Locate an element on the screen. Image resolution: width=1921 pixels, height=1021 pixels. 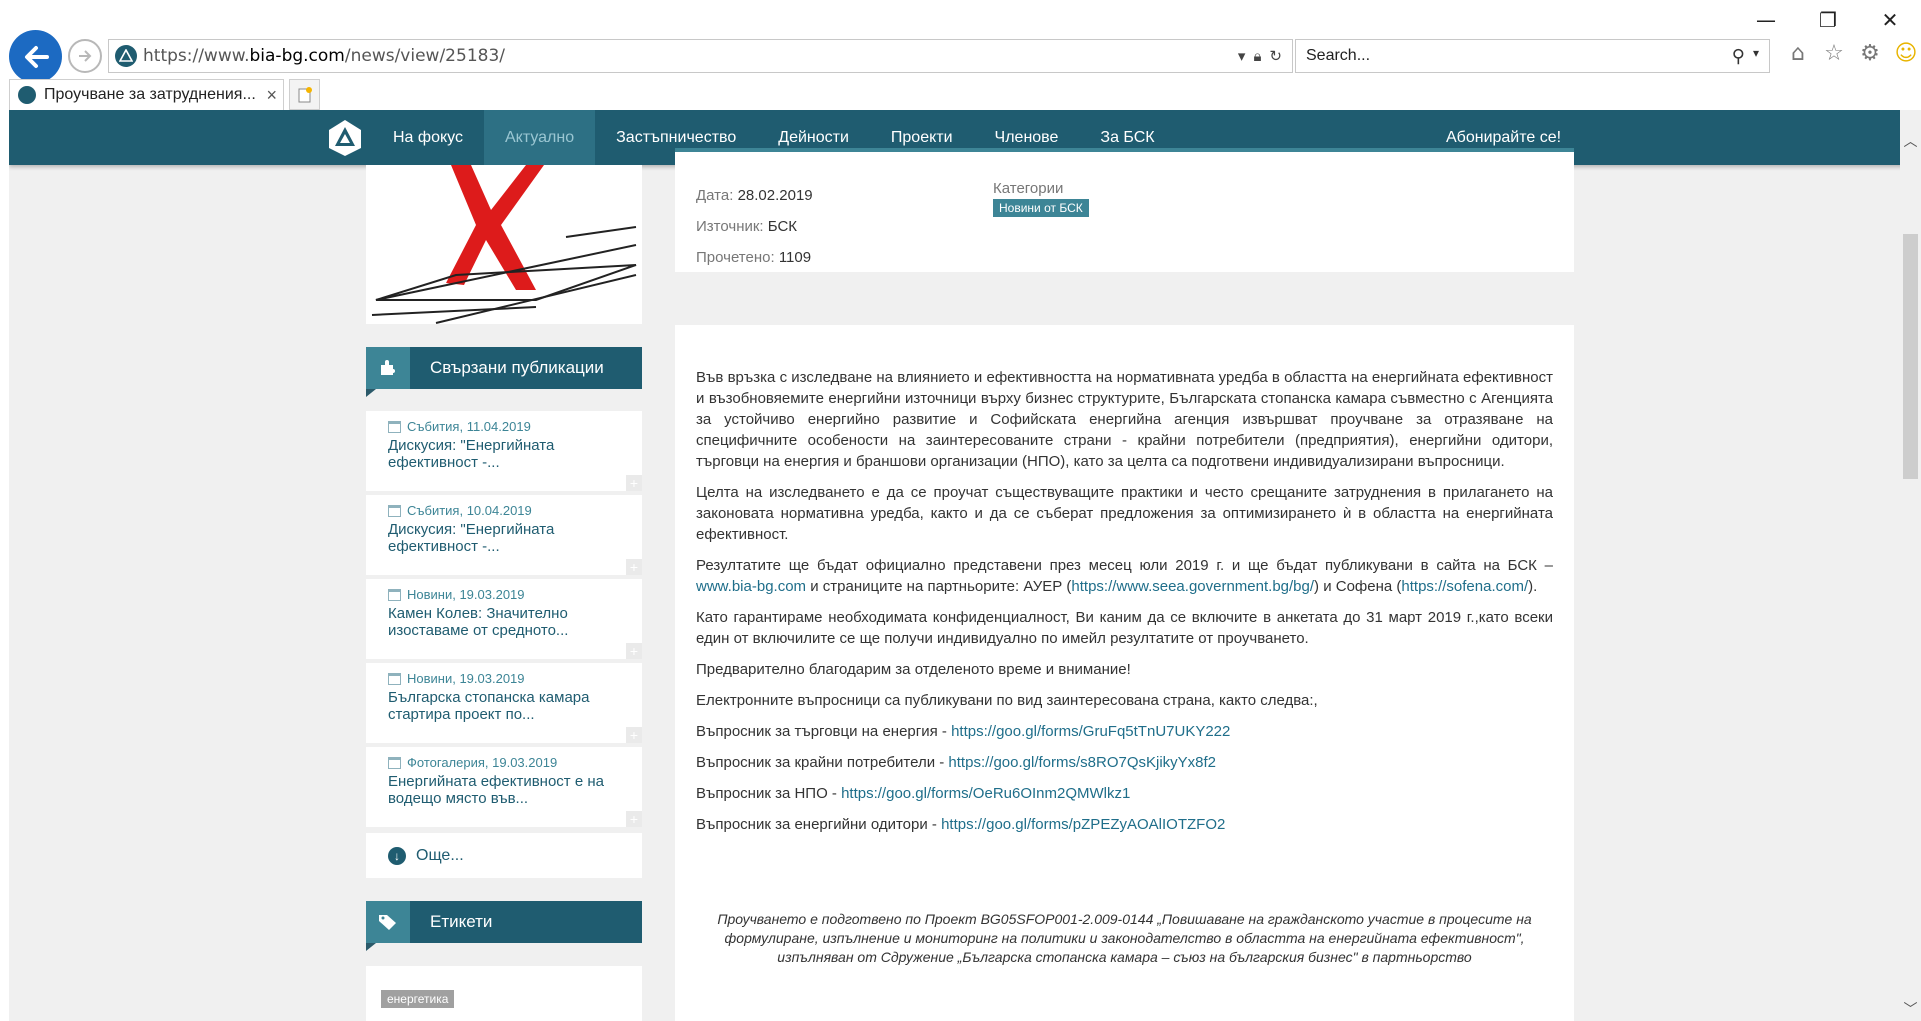
bsk-site-link: www.bia-bg.com is located at coordinates (751, 586).